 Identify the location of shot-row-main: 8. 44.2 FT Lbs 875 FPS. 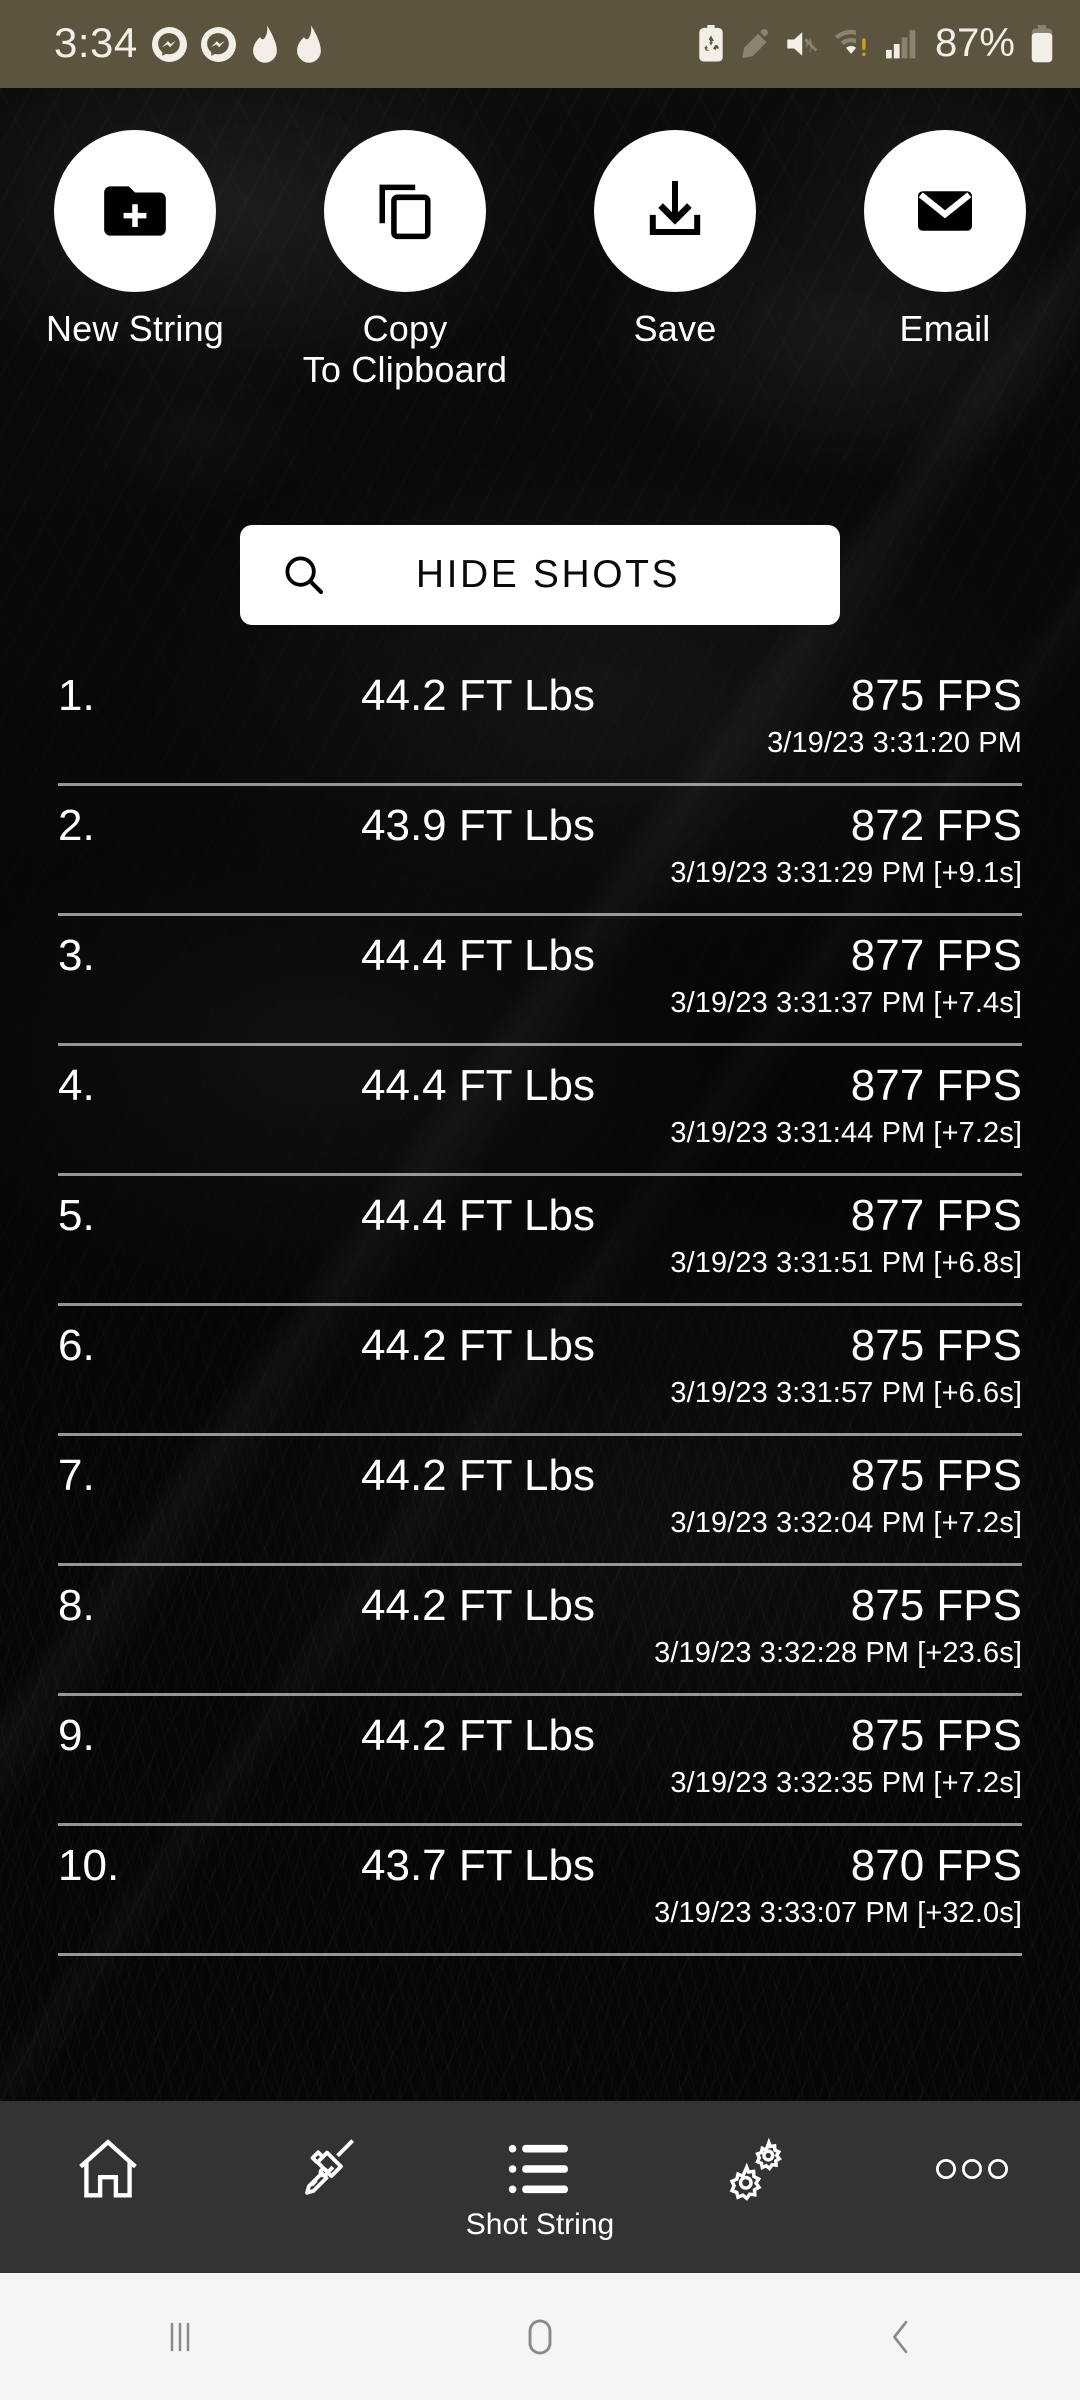
(540, 1606).